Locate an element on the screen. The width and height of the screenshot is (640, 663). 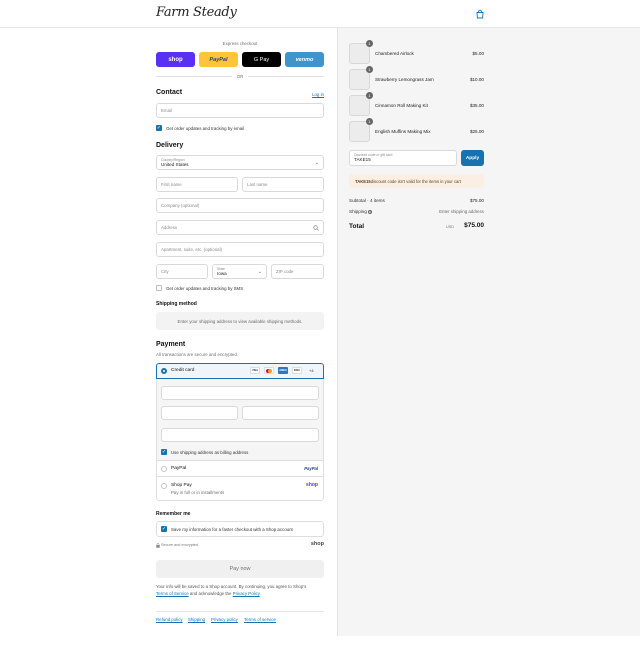
state-select: State Iowa ⌄ is located at coordinates (239, 271).